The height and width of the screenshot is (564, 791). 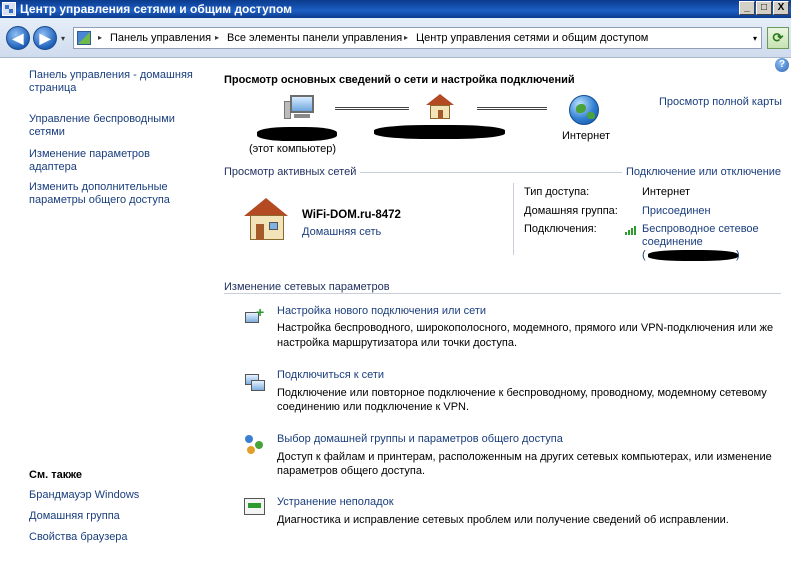 What do you see at coordinates (738, 255) in the screenshot?
I see `connection-ssid-close-paren: )` at bounding box center [738, 255].